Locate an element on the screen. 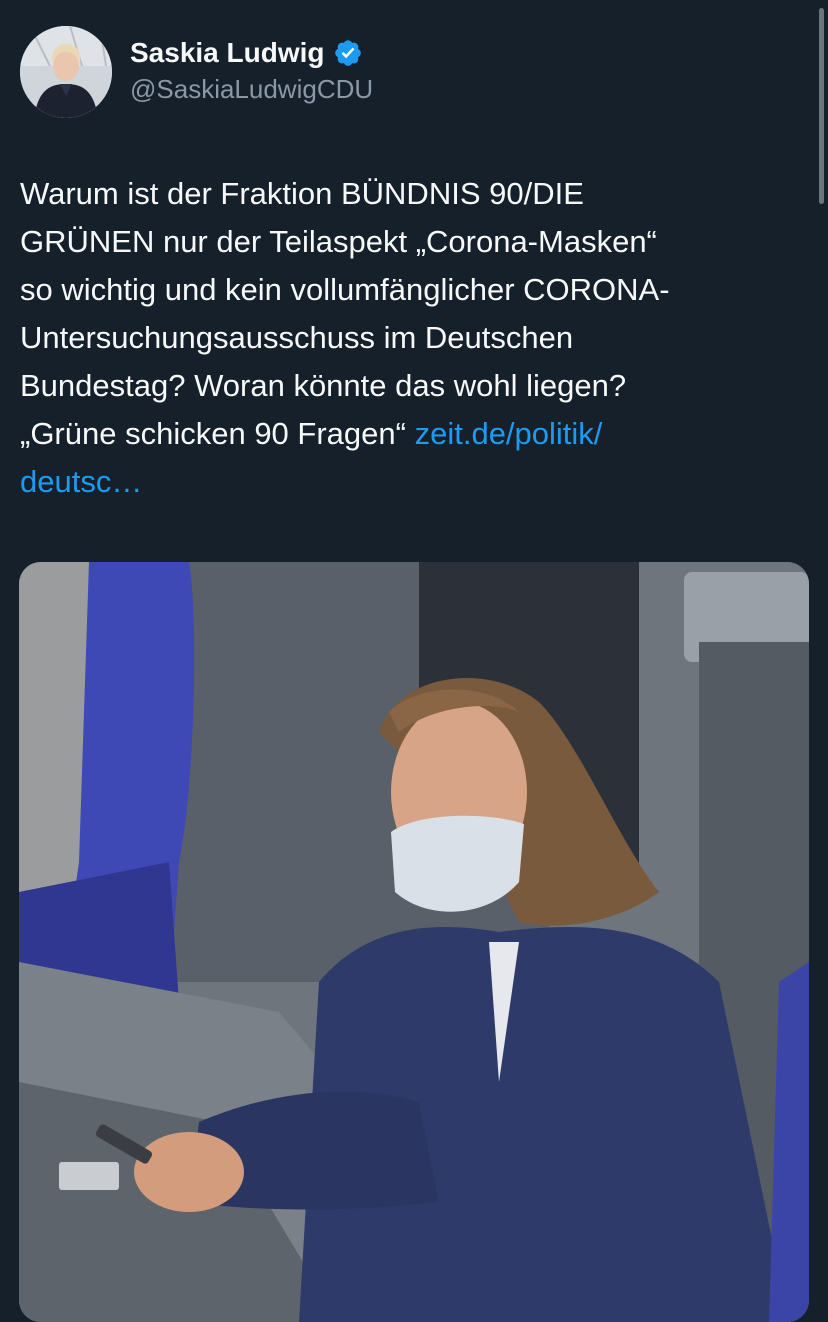  scrollbar is located at coordinates (821, 106).